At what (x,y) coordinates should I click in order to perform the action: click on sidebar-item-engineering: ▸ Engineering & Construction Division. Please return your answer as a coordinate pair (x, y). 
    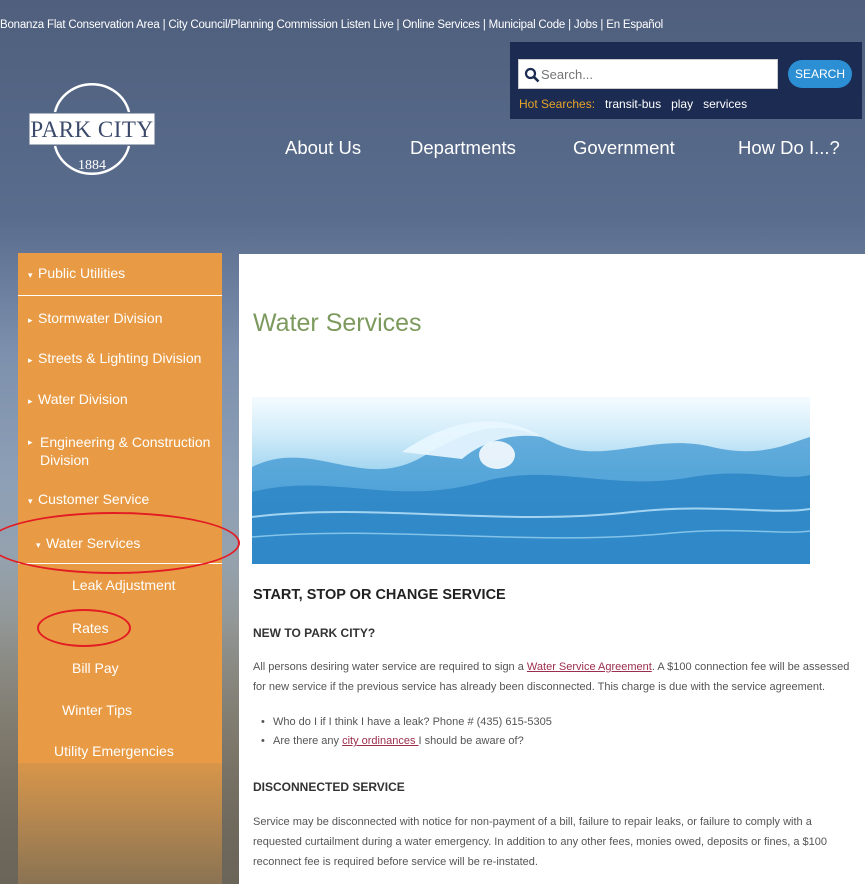
    Looking at the image, I should click on (123, 451).